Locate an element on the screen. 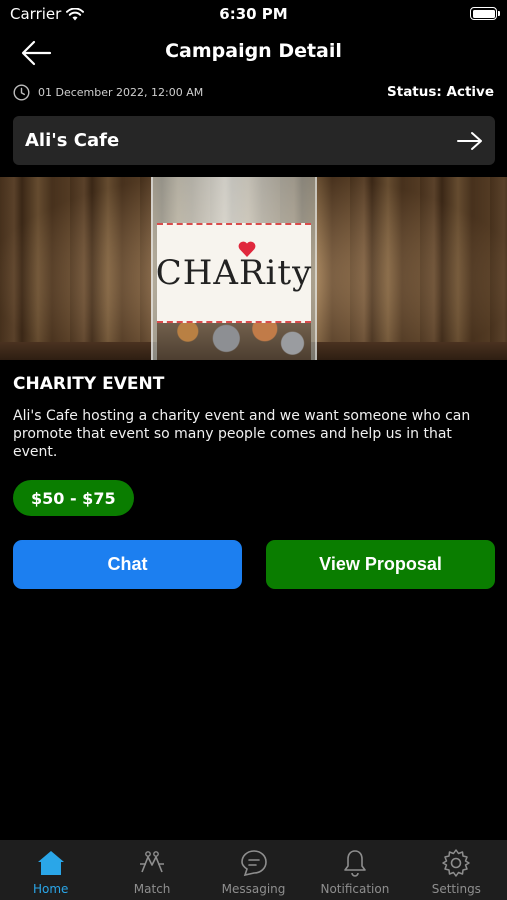 The image size is (507, 900). heart-icon is located at coordinates (247, 249).